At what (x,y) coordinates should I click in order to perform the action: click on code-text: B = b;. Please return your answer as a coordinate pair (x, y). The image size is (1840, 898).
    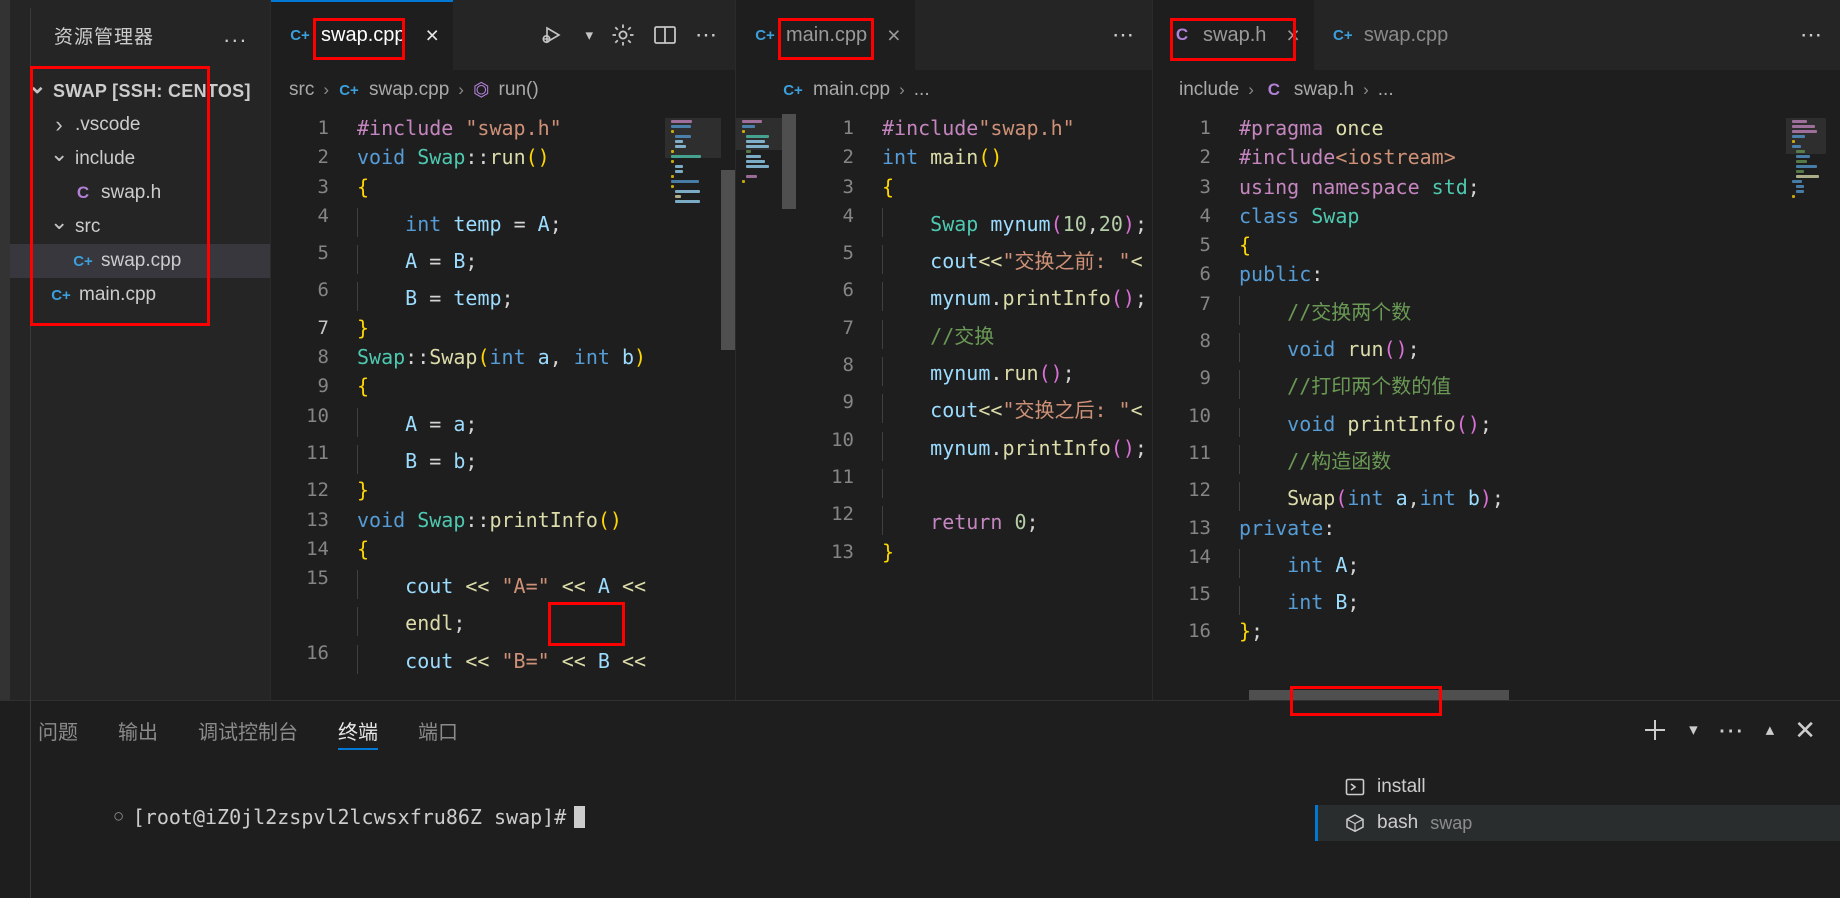
    Looking at the image, I should click on (511, 457).